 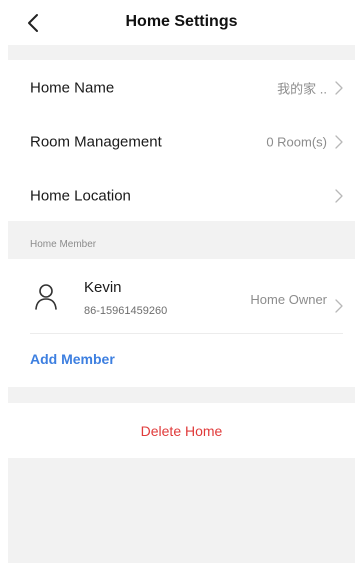 I want to click on home-name-label: Home Name, so click(x=72, y=87).